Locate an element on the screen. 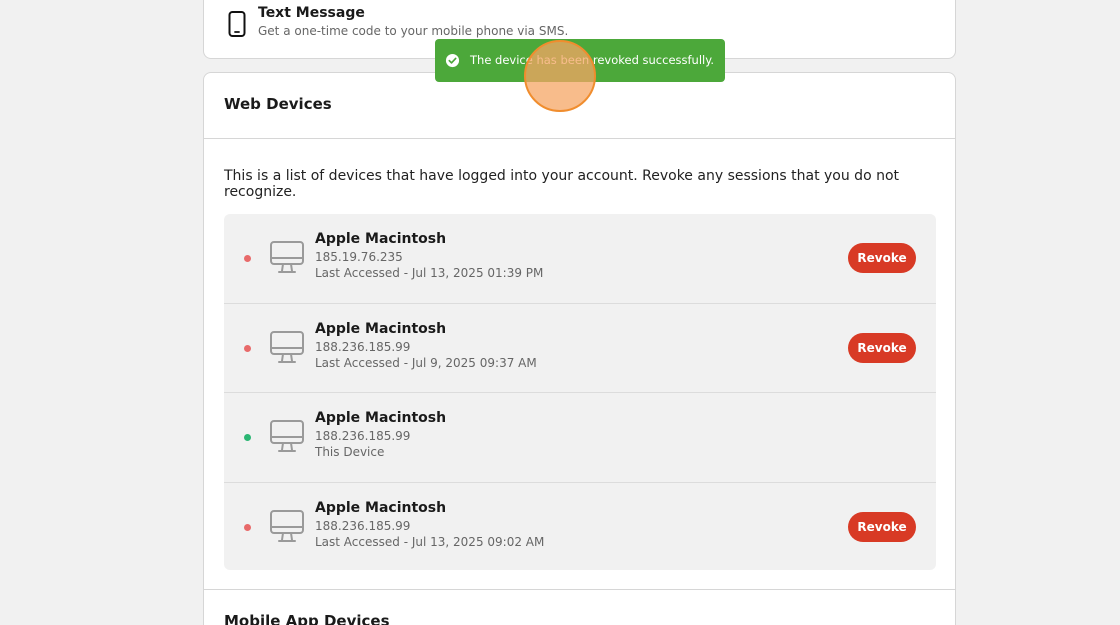  device-ip: 185.19.76.235 is located at coordinates (359, 257).